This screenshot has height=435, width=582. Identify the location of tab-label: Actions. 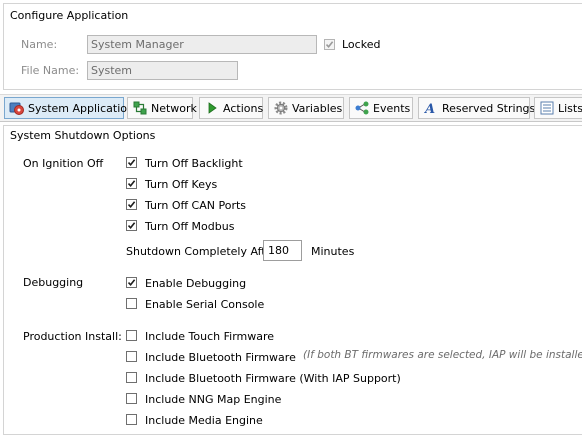
(243, 108).